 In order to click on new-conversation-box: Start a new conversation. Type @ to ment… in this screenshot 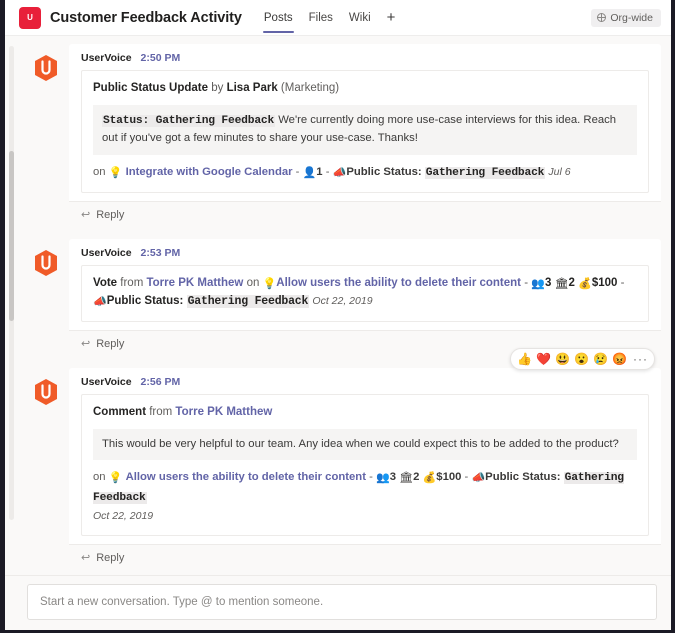, I will do `click(342, 602)`.